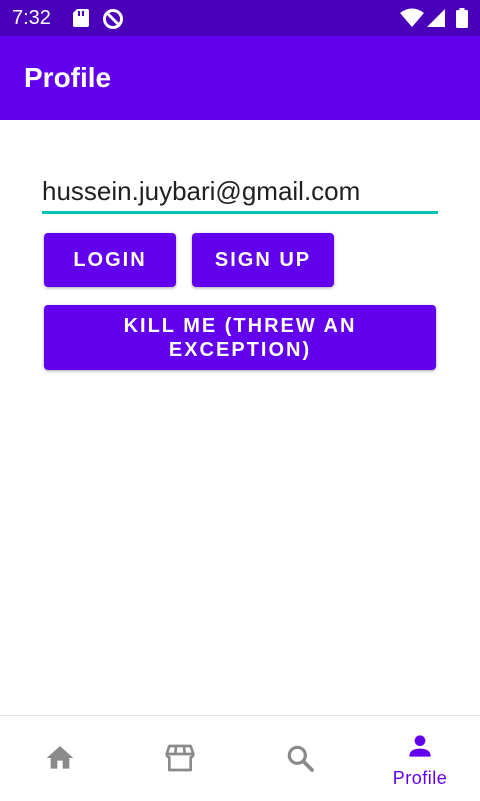 This screenshot has width=480, height=801. I want to click on email-field: hussein.juybari@gmail.com, so click(240, 191).